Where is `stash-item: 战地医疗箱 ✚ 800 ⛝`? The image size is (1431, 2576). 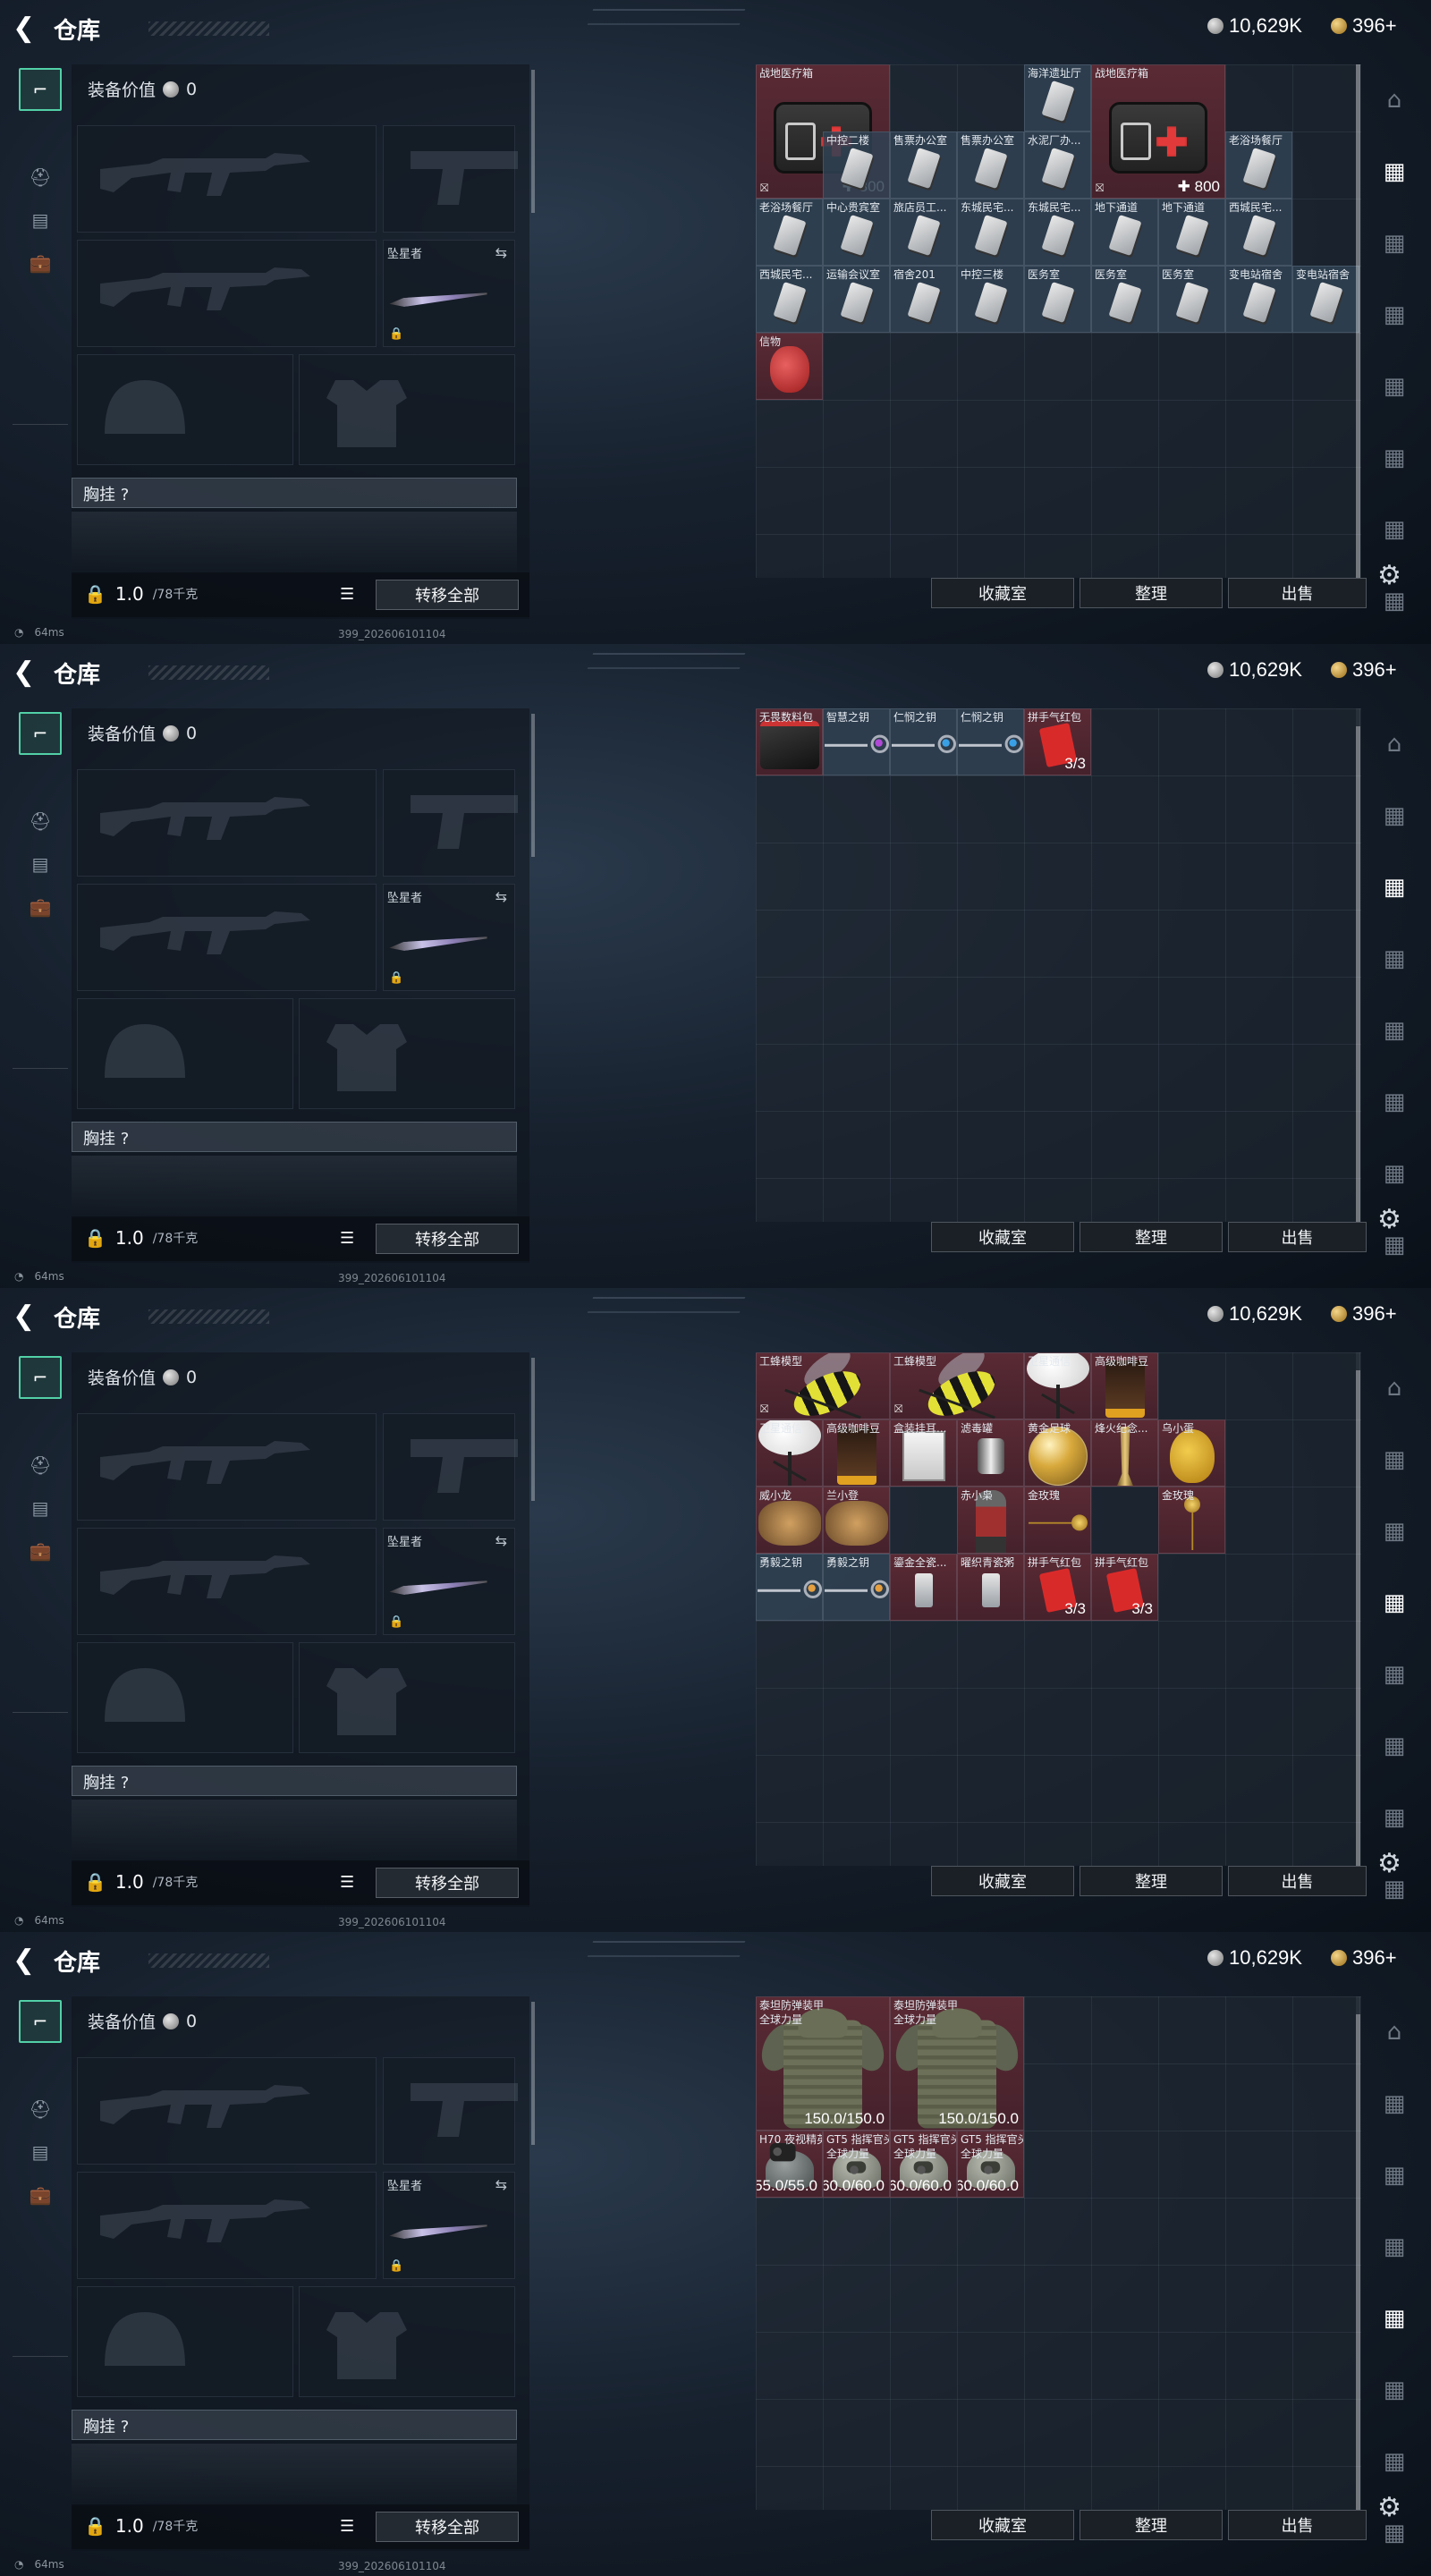 stash-item: 战地医疗箱 ✚ 800 ⛝ is located at coordinates (1158, 131).